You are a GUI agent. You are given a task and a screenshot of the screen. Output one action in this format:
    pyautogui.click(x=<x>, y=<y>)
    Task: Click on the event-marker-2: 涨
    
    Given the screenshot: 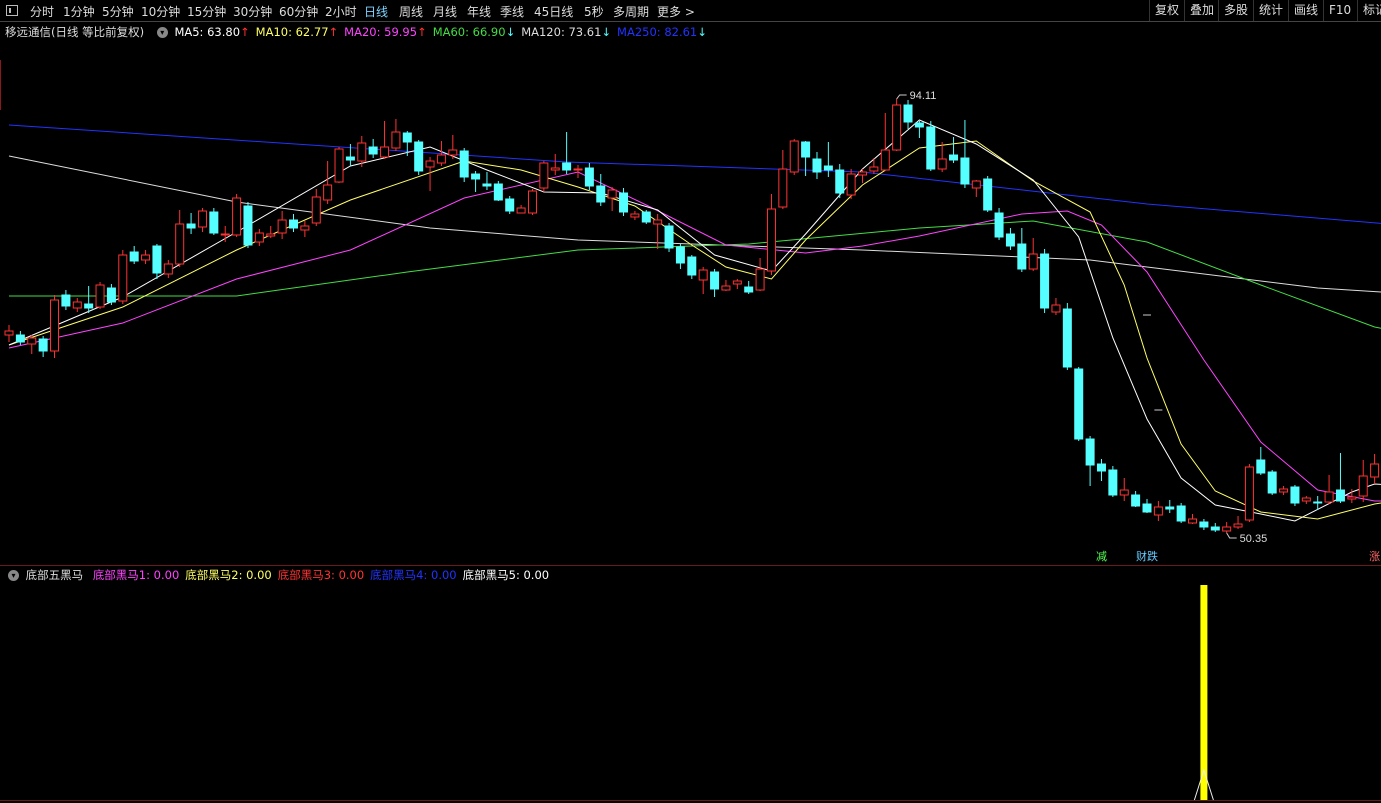 What is the action you would take?
    pyautogui.click(x=1374, y=556)
    